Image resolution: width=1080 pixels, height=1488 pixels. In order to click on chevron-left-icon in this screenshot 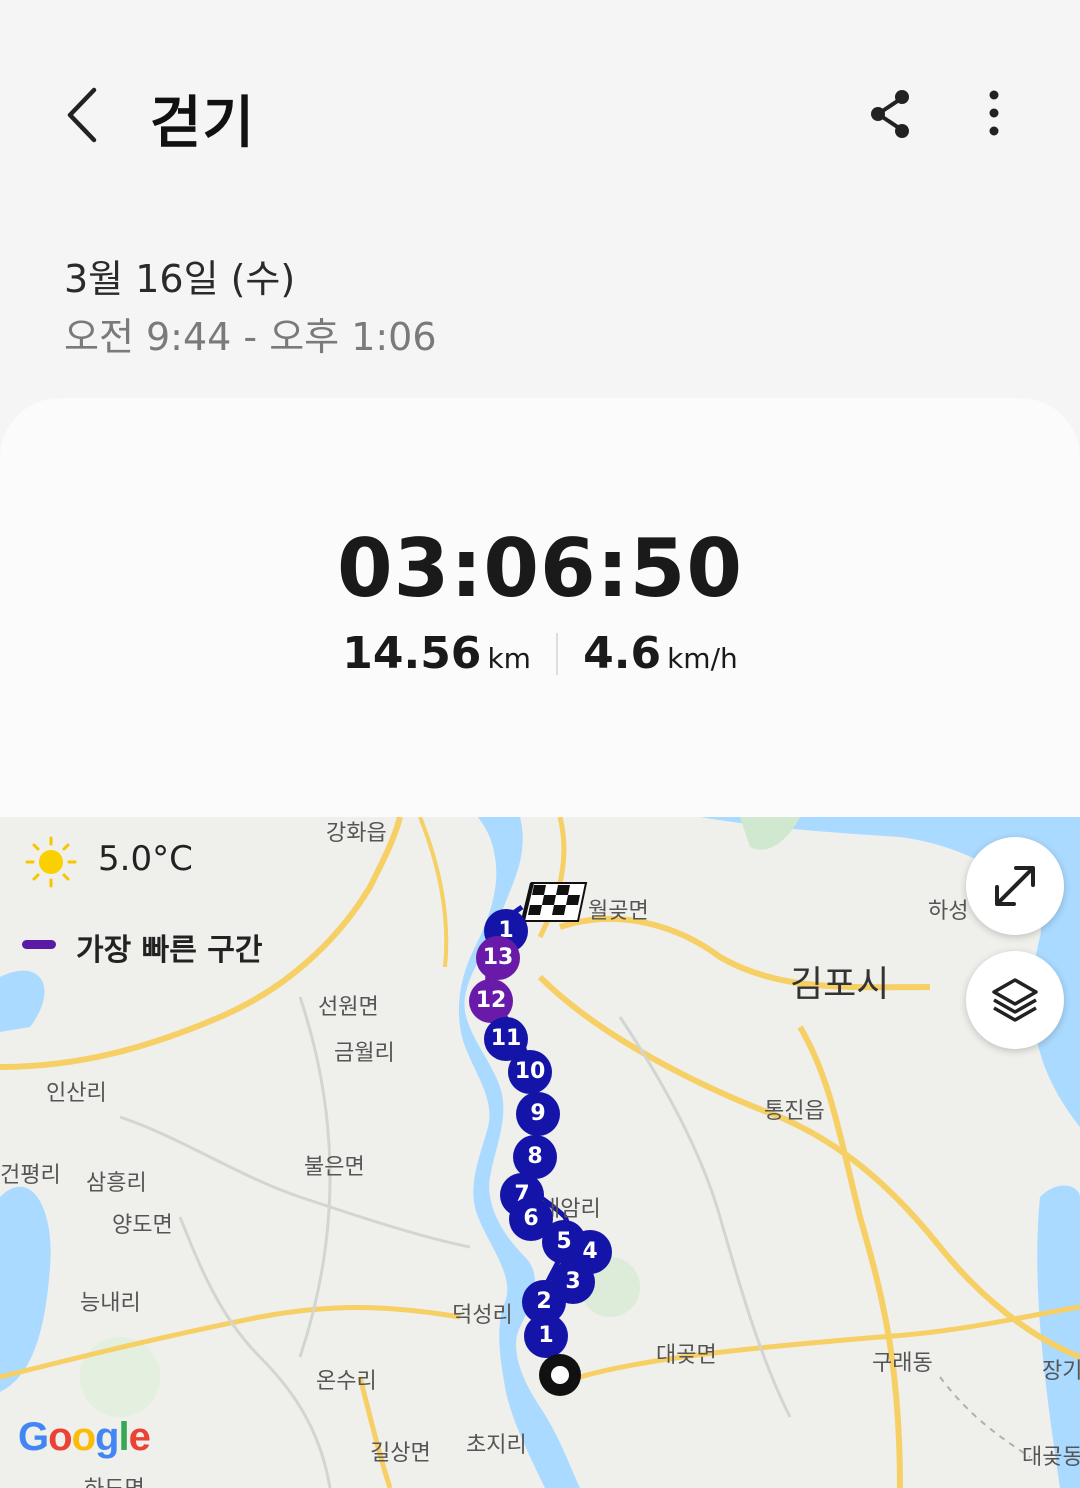, I will do `click(82, 115)`.